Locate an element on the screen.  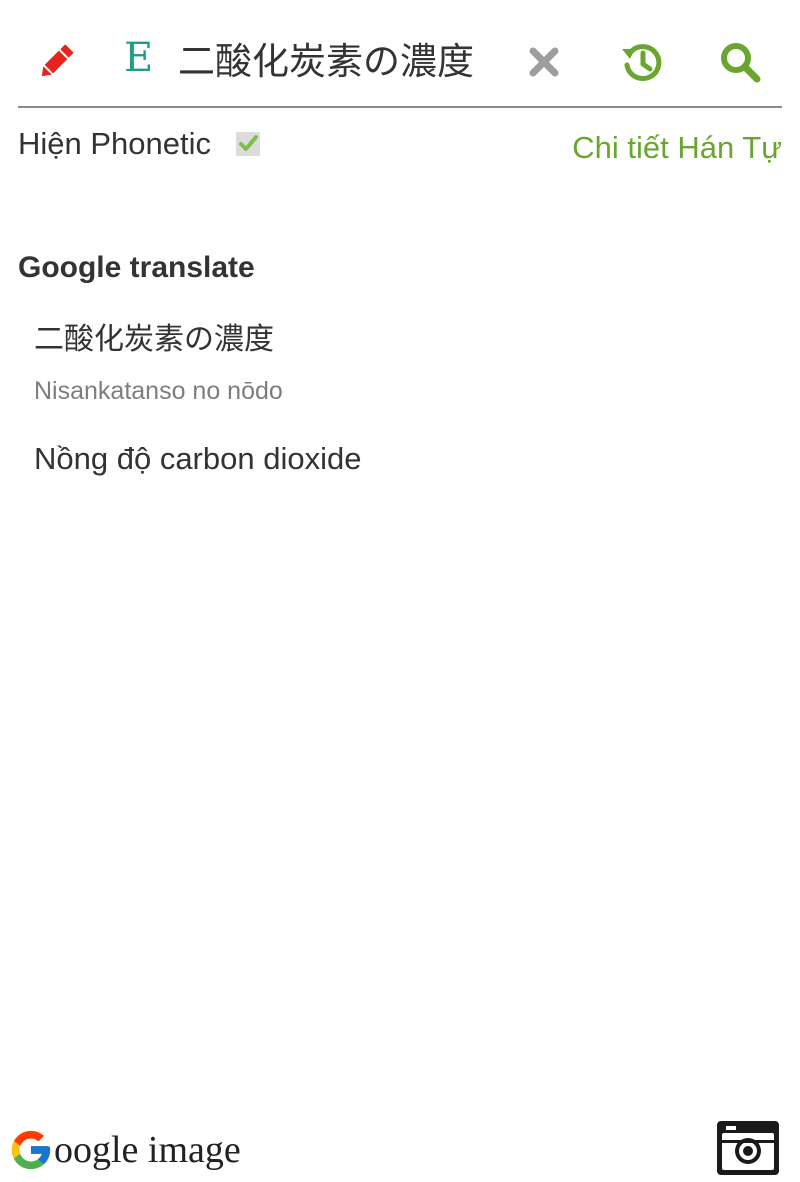
close-icon is located at coordinates (544, 62).